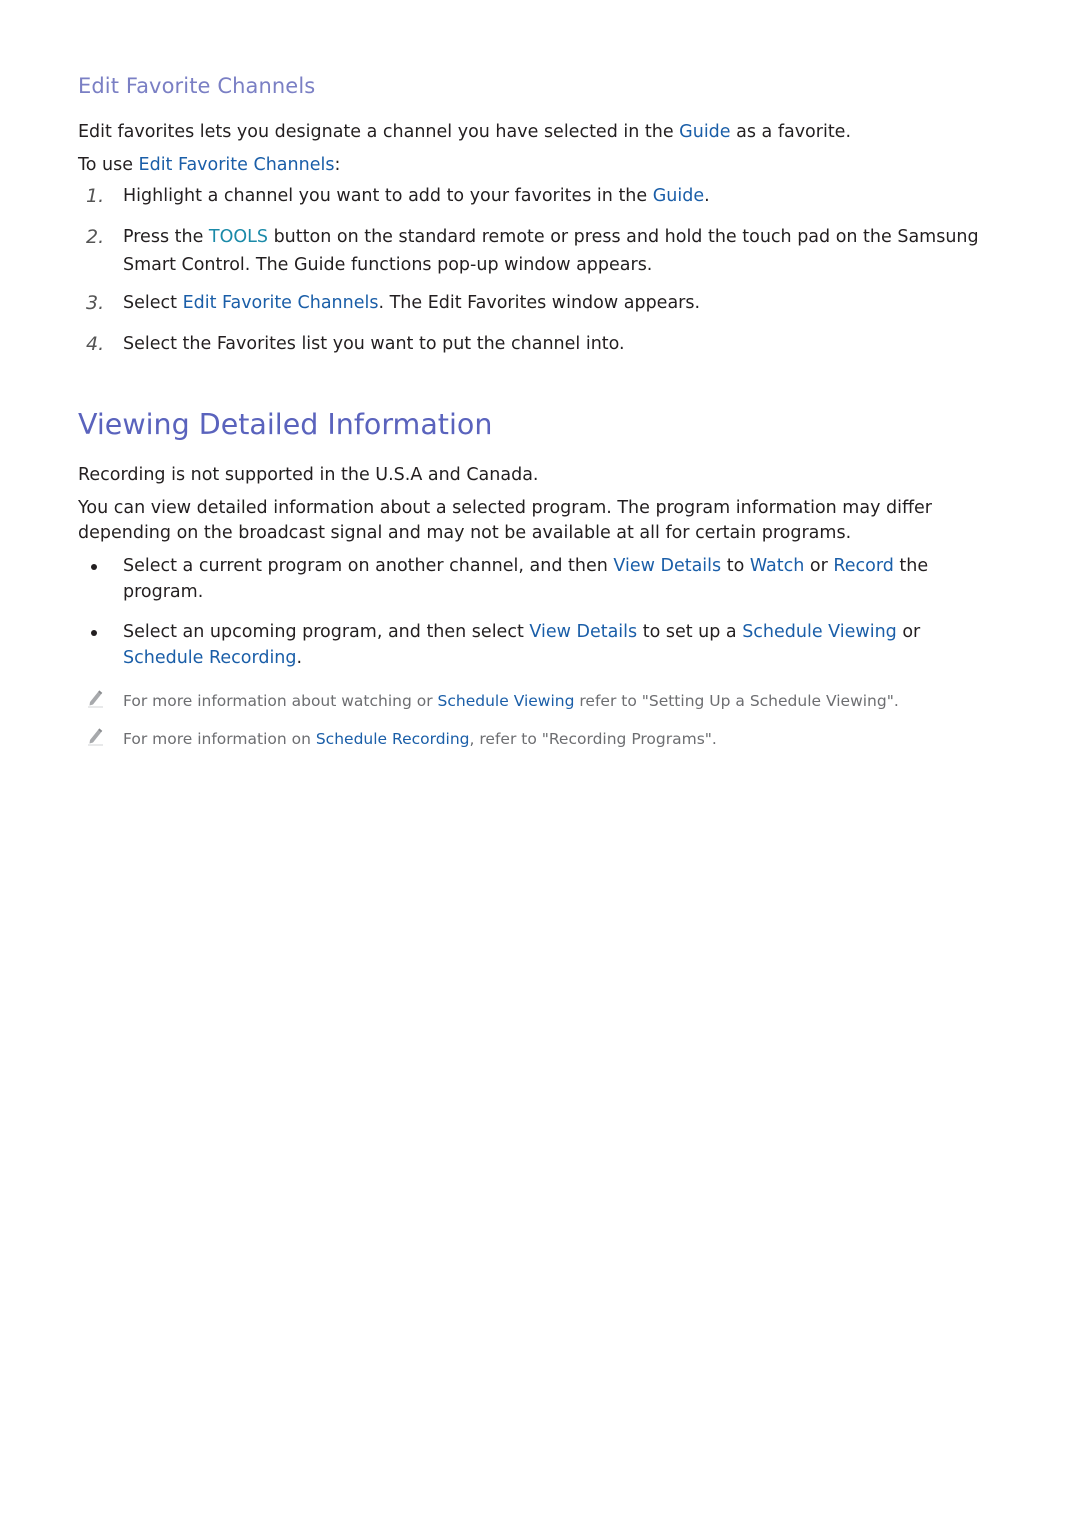 The height and width of the screenshot is (1527, 1080). I want to click on section-heading-viewing-detailed-information: Viewing Detailed Information, so click(285, 424).